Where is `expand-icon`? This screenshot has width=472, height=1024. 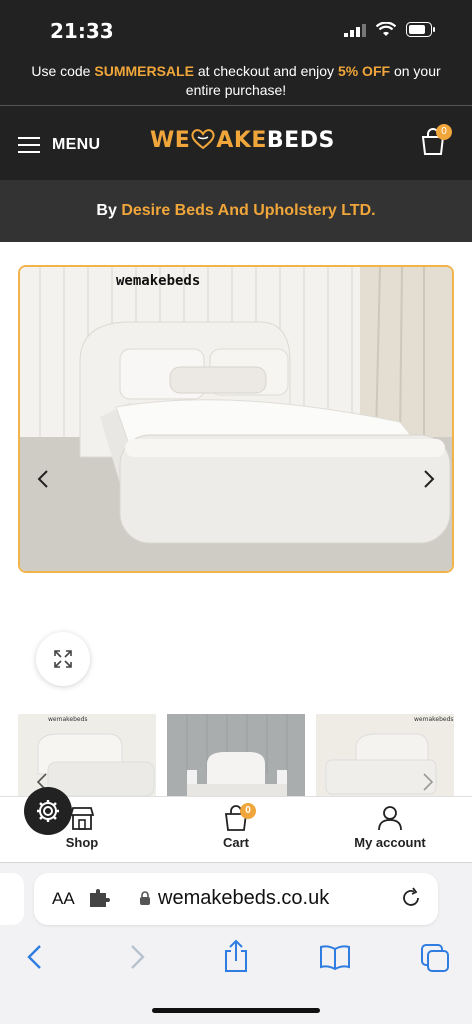 expand-icon is located at coordinates (63, 659).